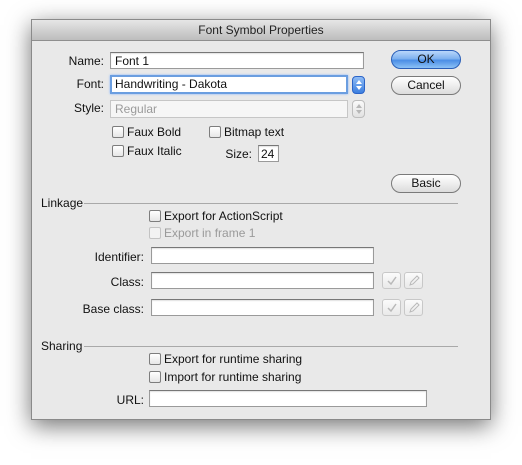 This screenshot has width=522, height=465. What do you see at coordinates (154, 132) in the screenshot?
I see `faux-bold-label: Faux Bold` at bounding box center [154, 132].